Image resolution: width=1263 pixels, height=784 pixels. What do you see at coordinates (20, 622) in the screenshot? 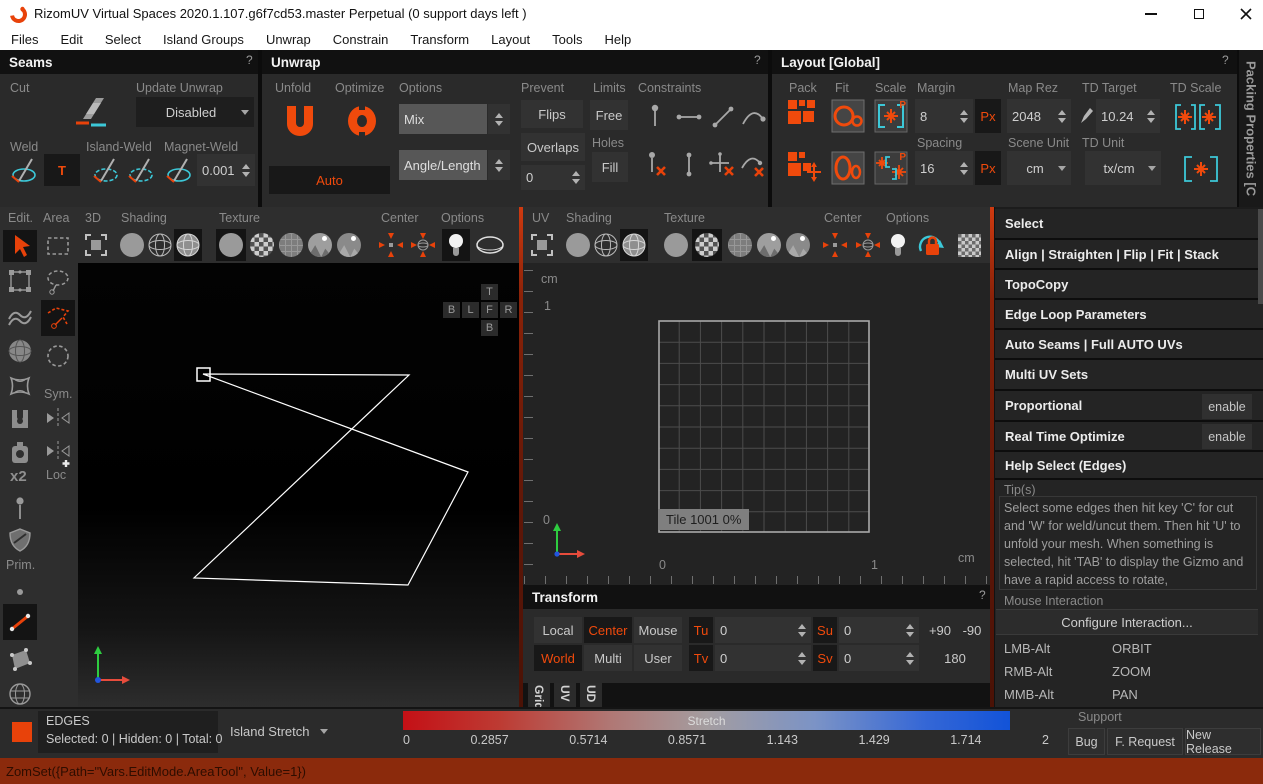
I see `prim-edge-button` at bounding box center [20, 622].